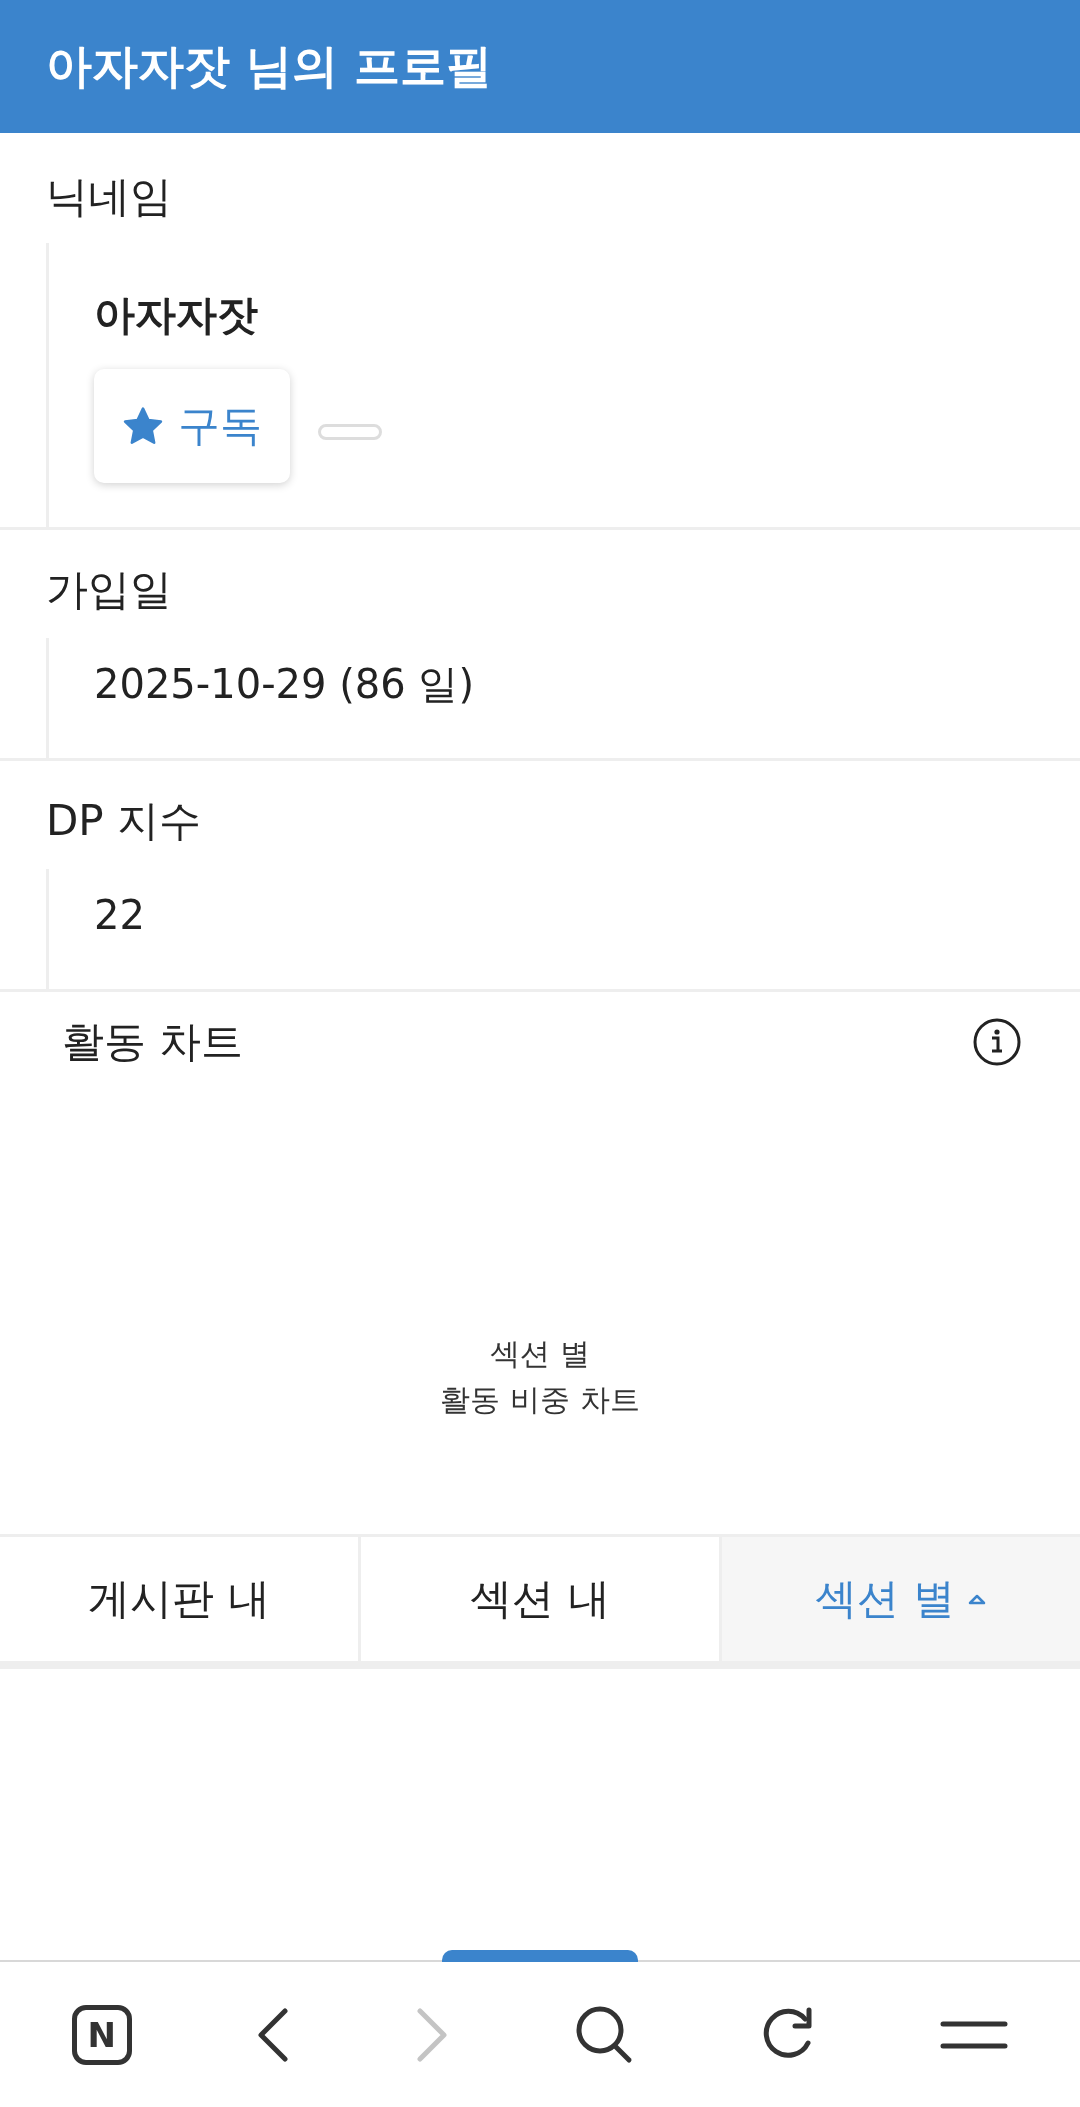 The image size is (1080, 2107). I want to click on nickname: 아자자잣, so click(176, 315).